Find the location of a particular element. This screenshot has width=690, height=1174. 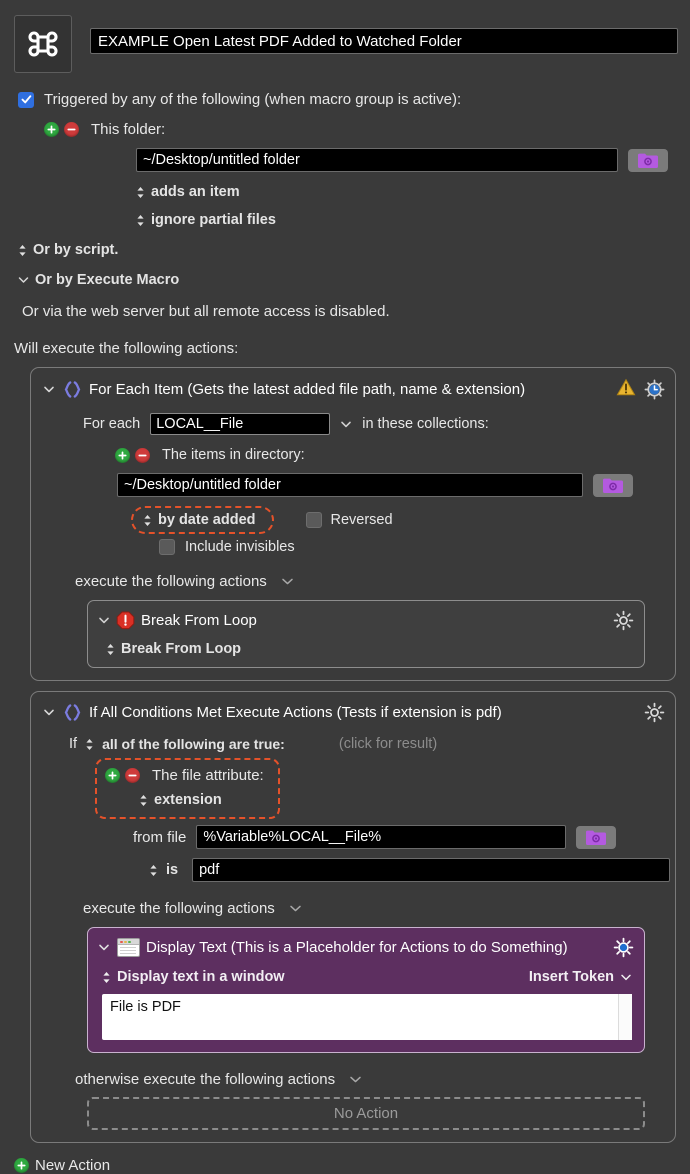

reversed-checkbox is located at coordinates (313, 520).